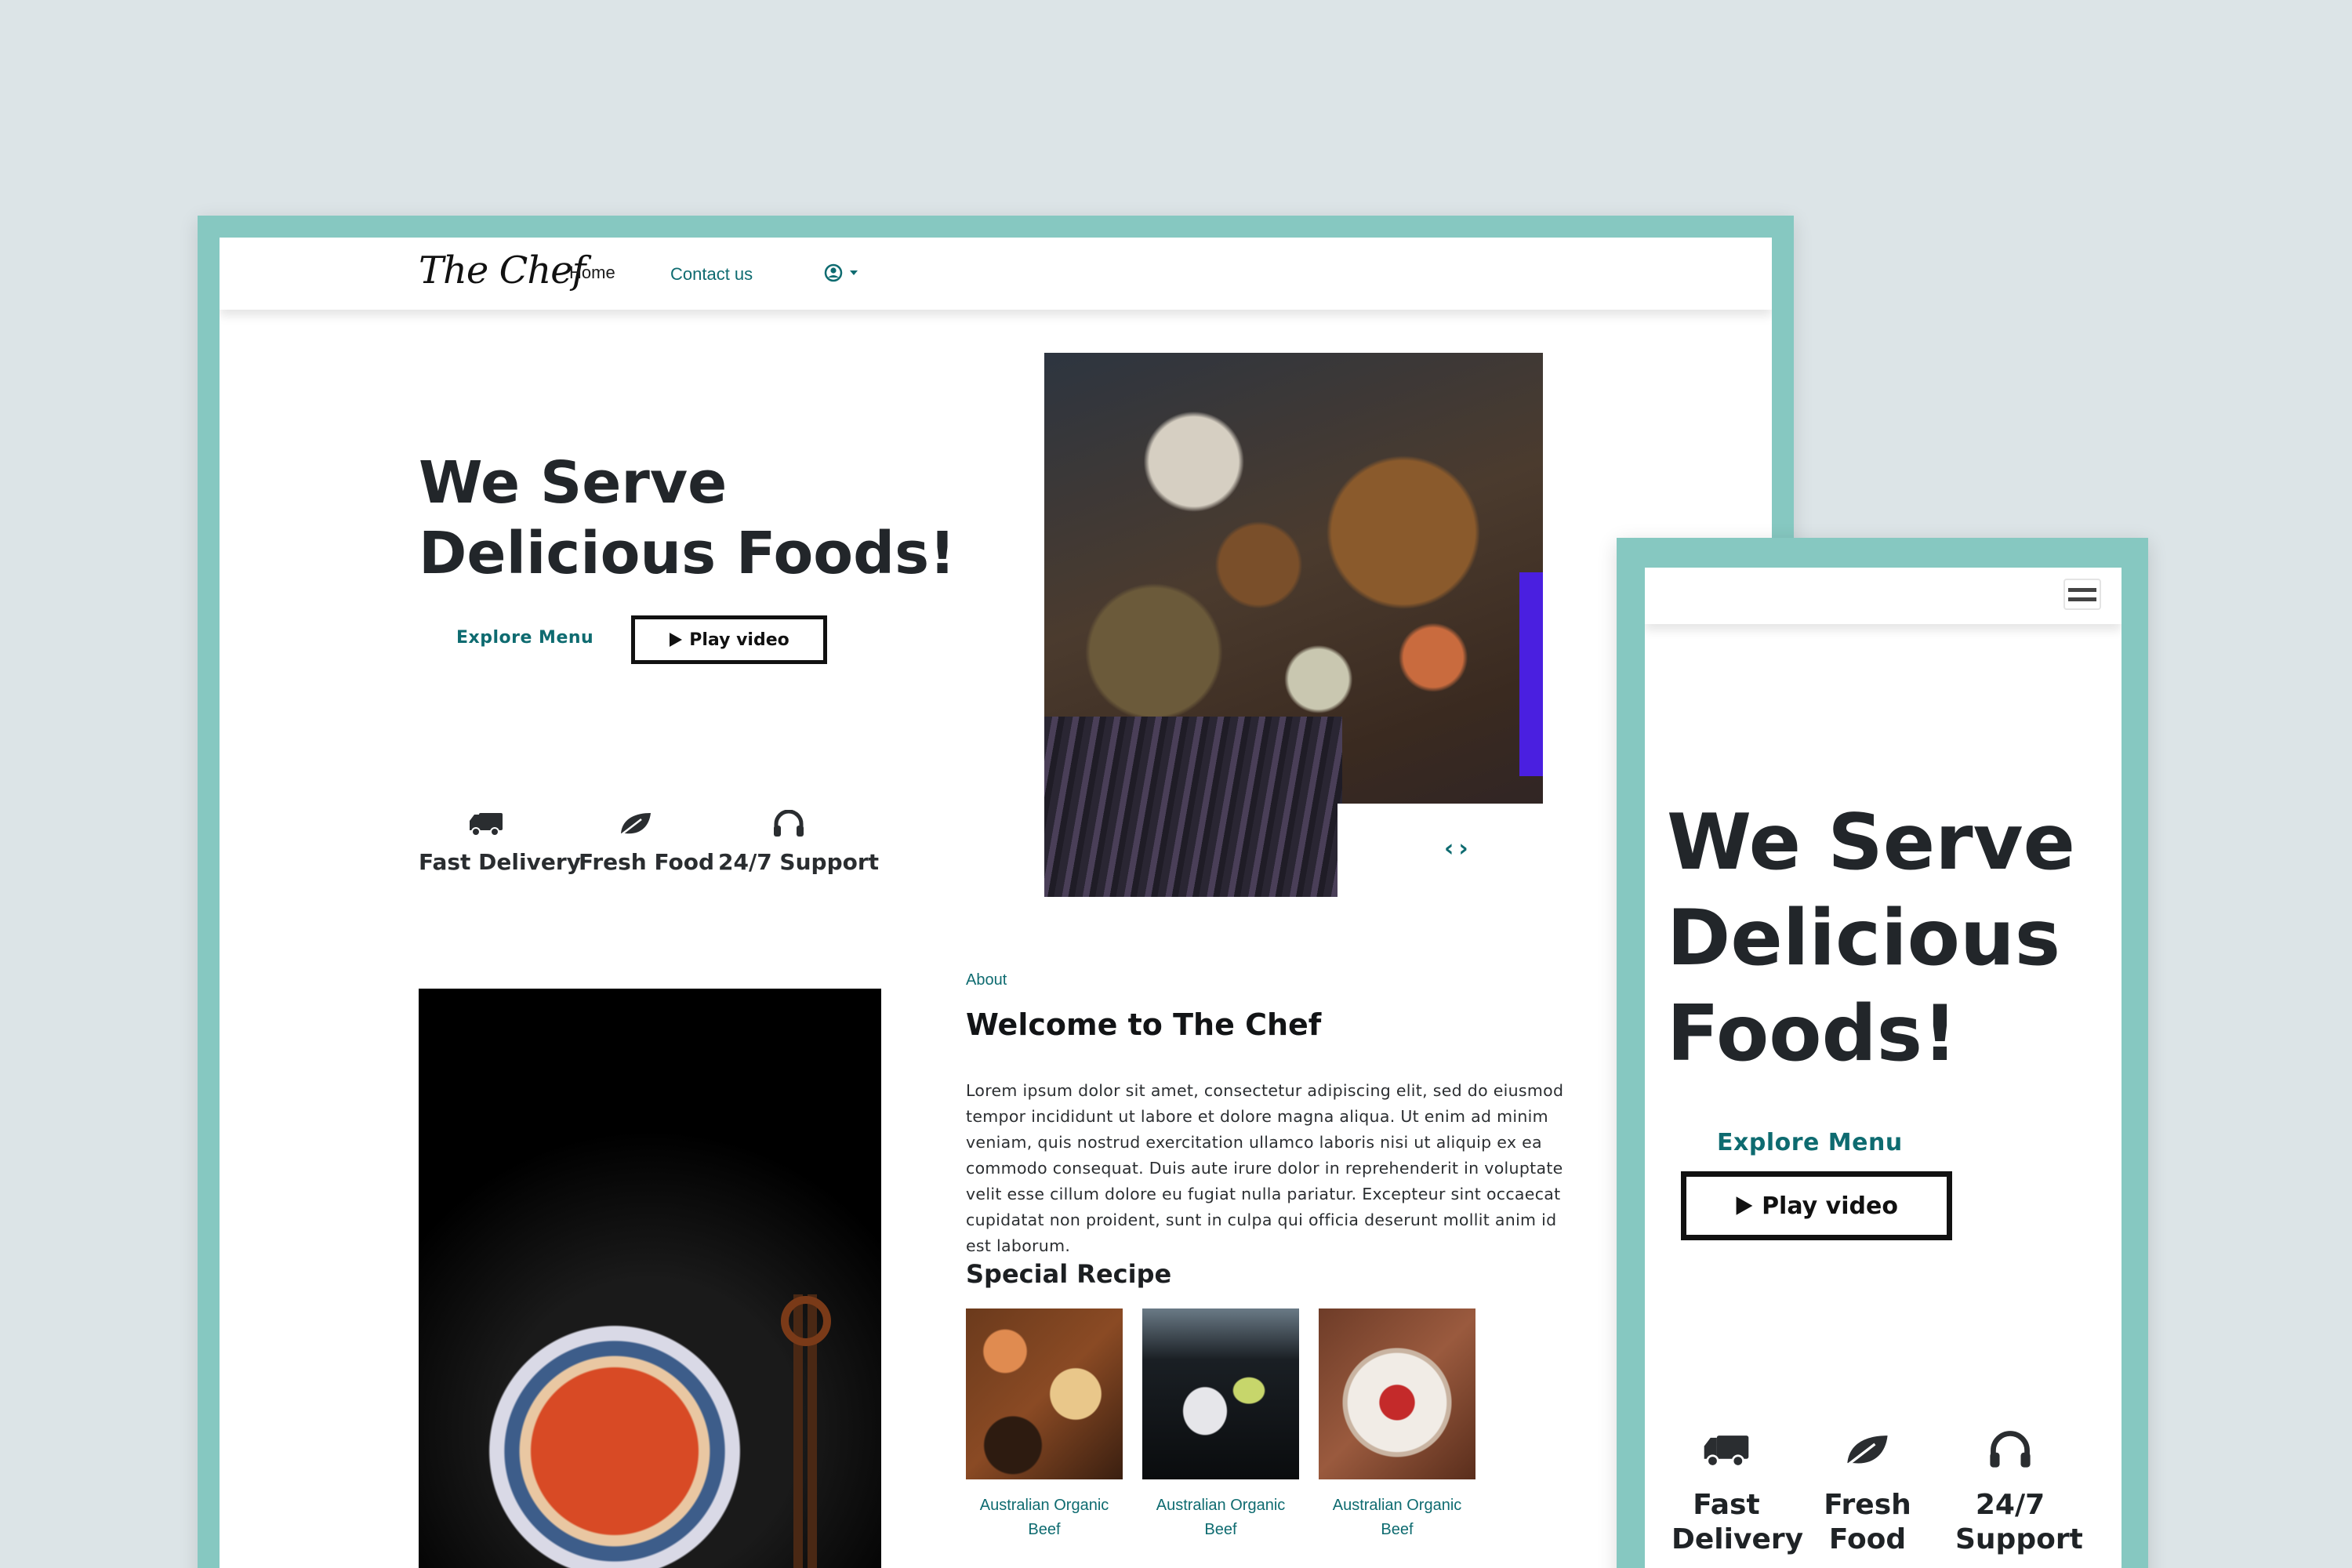 This screenshot has height=1568, width=2352. I want to click on play-video-button: Play video, so click(729, 639).